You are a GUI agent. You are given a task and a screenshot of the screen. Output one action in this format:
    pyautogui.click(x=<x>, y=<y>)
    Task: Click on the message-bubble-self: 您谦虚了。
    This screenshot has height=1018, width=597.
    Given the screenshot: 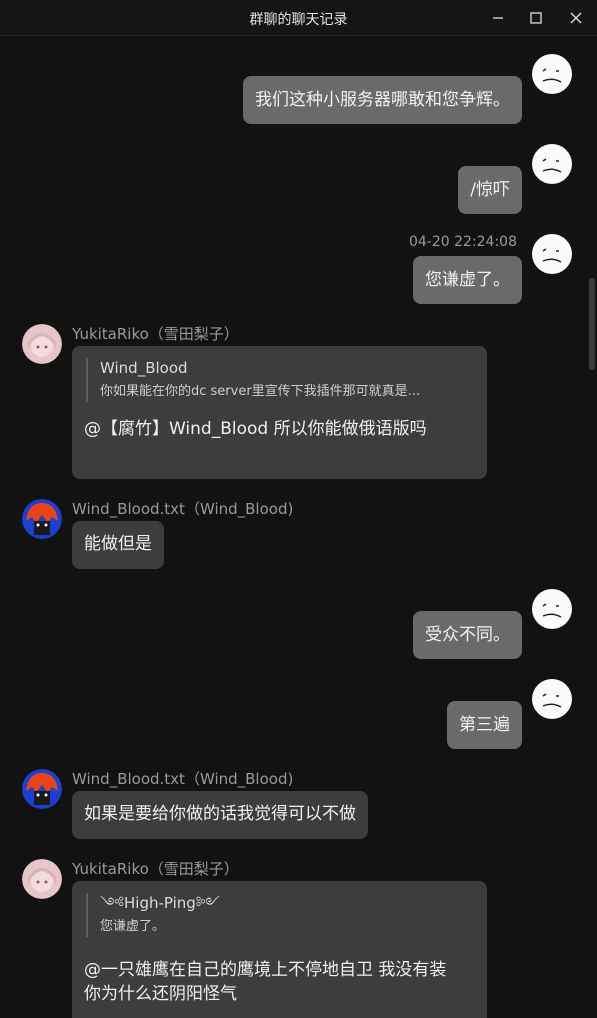 What is the action you would take?
    pyautogui.click(x=467, y=280)
    